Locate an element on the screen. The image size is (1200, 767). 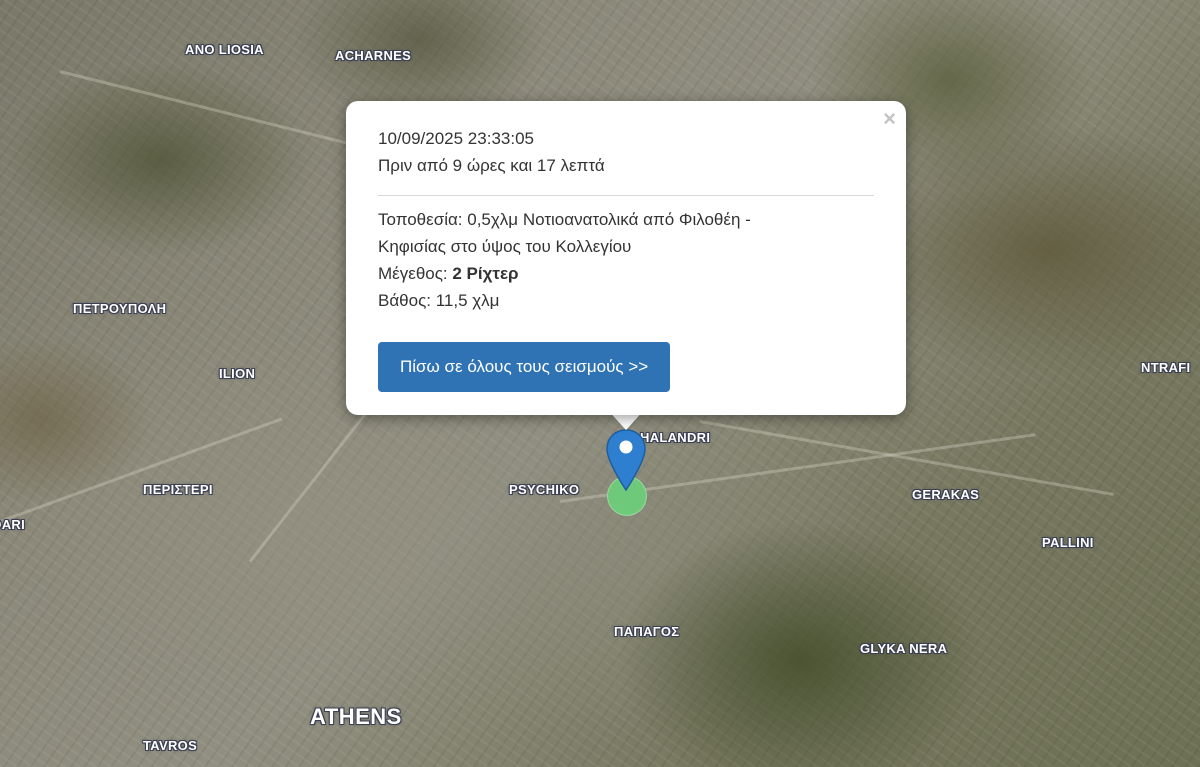
place-label-petroupoli: ΠΕΤΡΟΥΠΟΛΗ is located at coordinates (120, 308).